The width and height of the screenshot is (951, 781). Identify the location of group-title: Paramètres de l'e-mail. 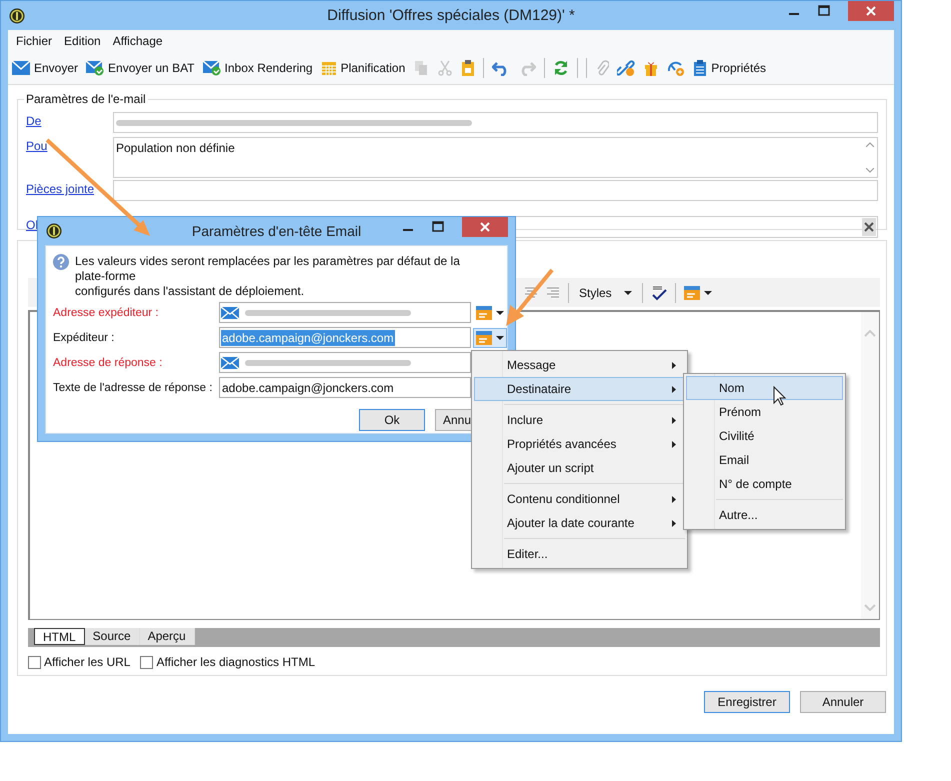
(86, 99).